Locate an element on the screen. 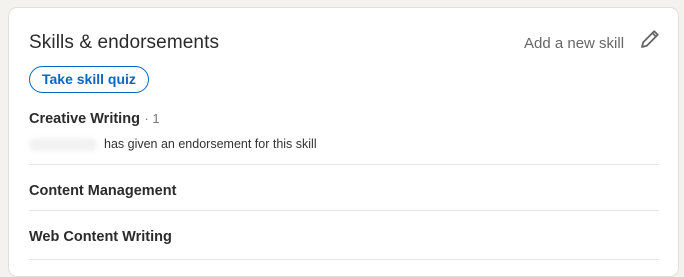 This screenshot has height=277, width=684. section-title: Skills & endorsements is located at coordinates (124, 42).